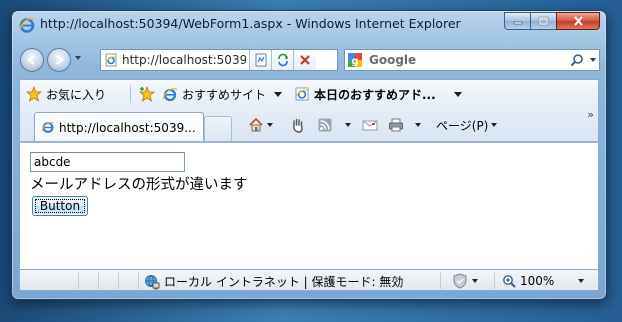 This screenshot has width=622, height=322. I want to click on printer-icon, so click(396, 125).